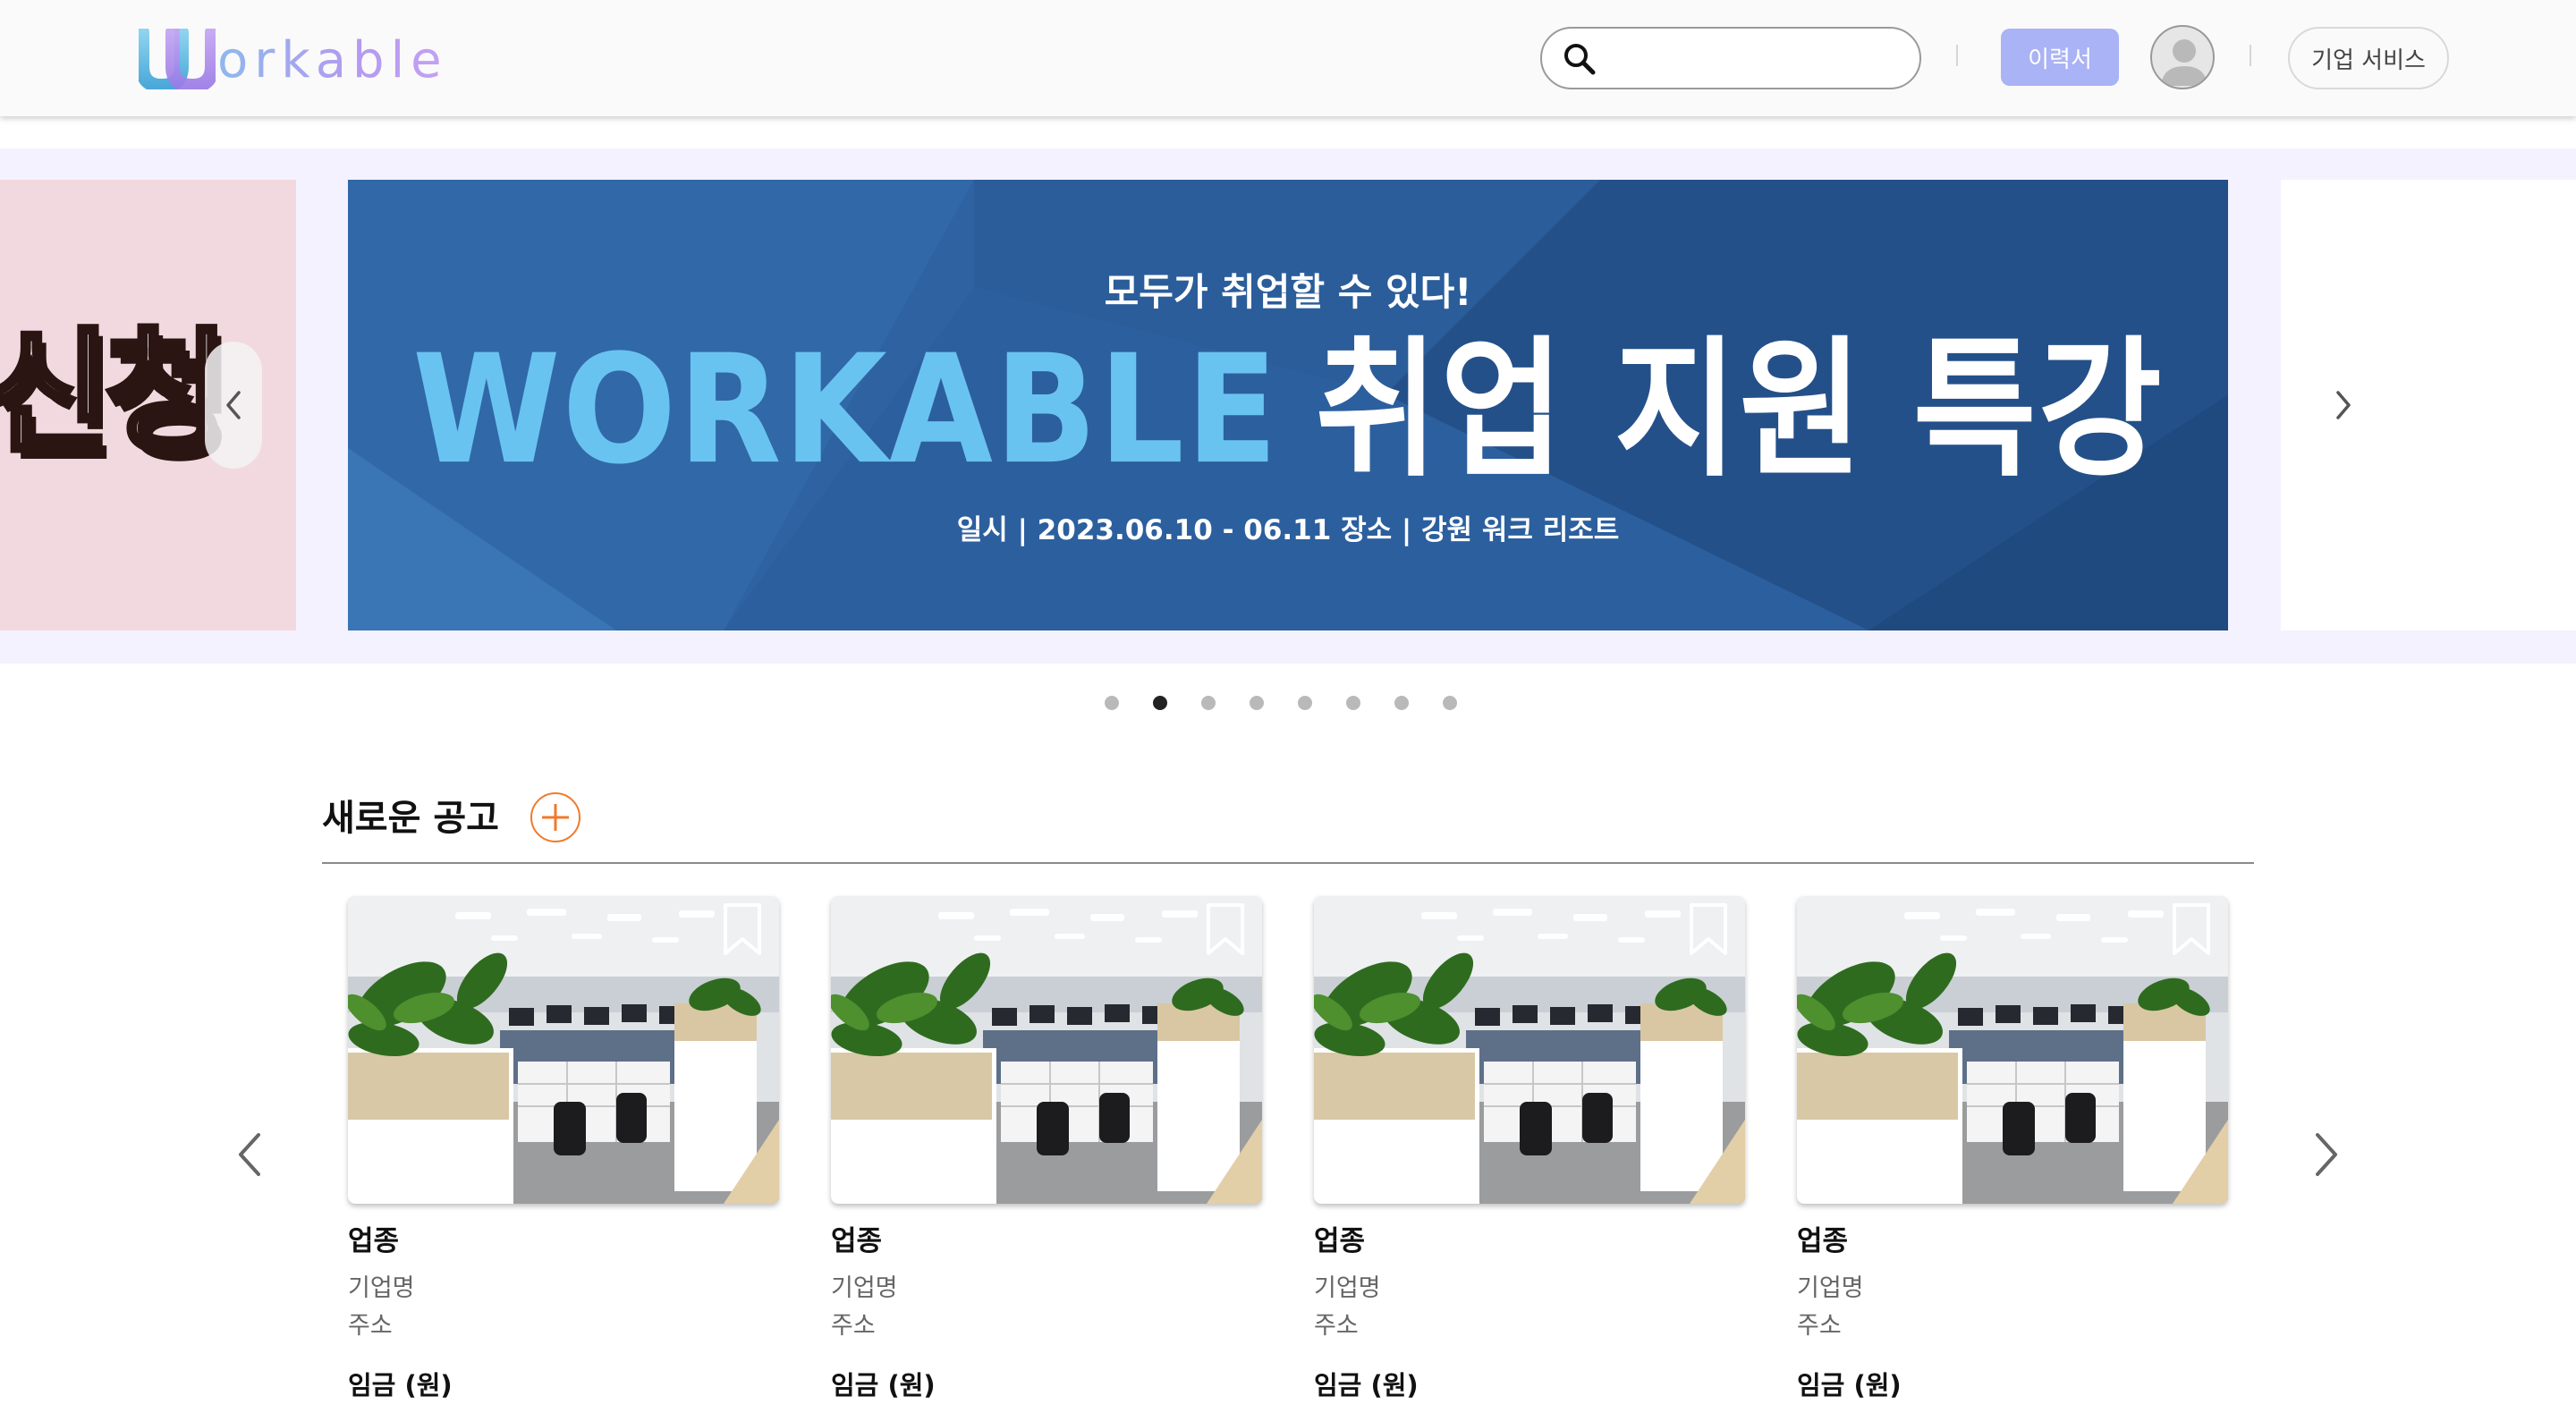 The image size is (2576, 1413). Describe the element at coordinates (410, 818) in the screenshot. I see `section-title: 새로운 공고` at that location.